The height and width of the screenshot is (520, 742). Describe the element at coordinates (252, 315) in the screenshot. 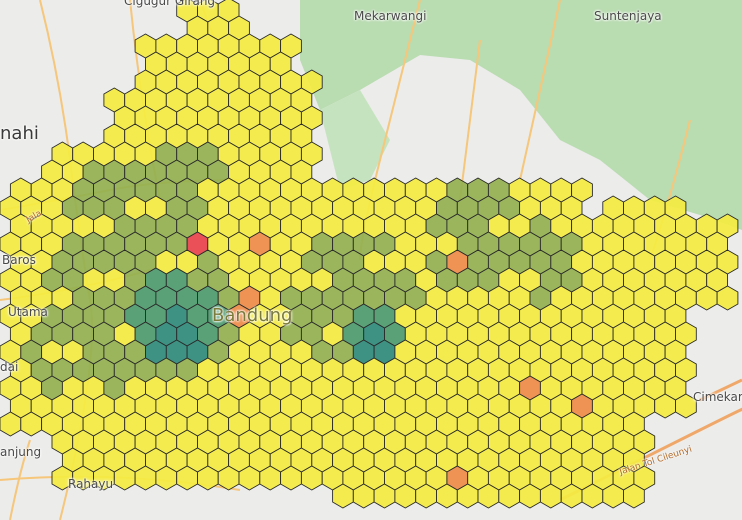

I see `city-label: Bandung` at that location.